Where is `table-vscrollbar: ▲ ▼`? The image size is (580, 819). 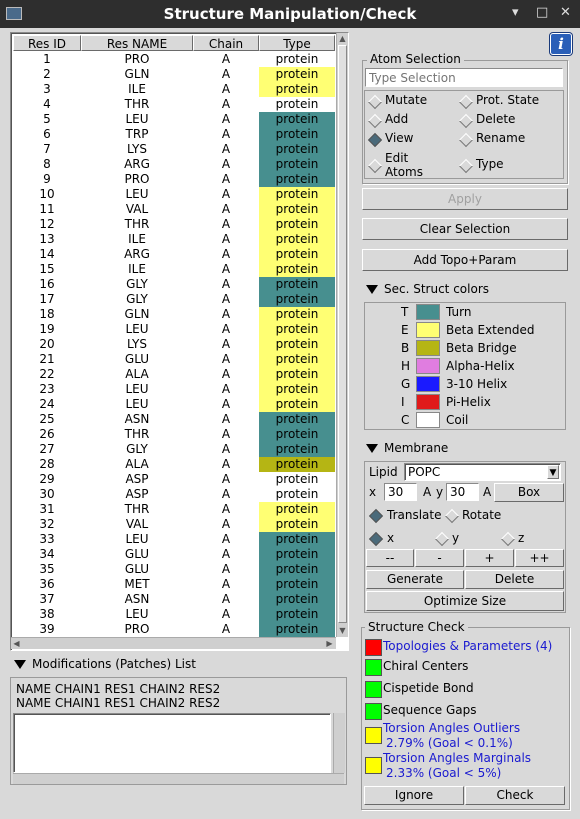 table-vscrollbar: ▲ ▼ is located at coordinates (342, 335).